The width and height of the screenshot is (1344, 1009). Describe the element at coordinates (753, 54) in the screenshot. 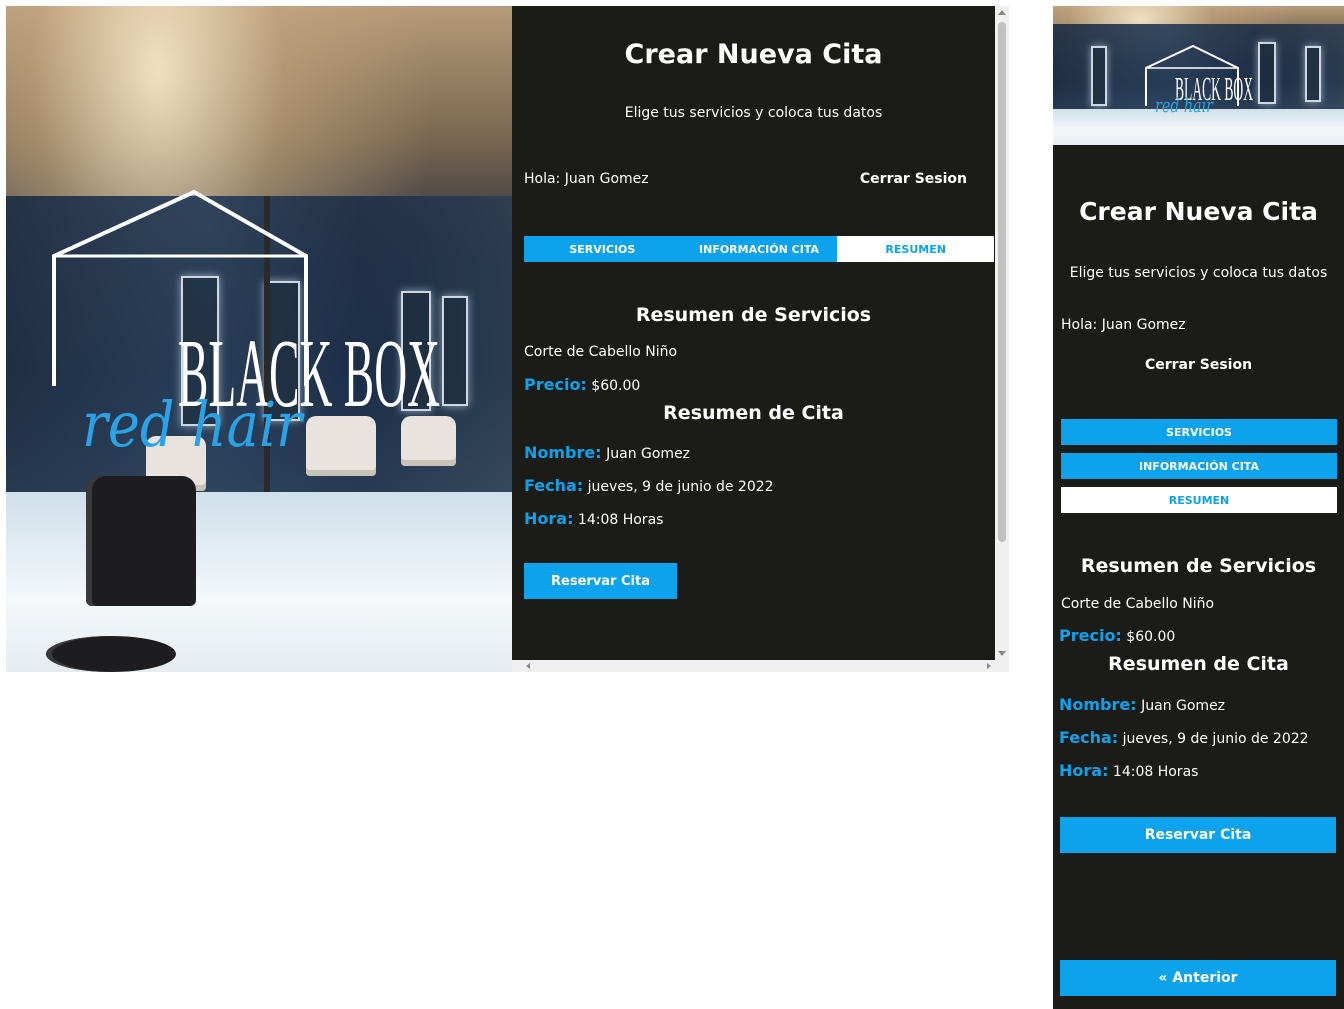

I see `page-title: Crear Nueva Cita` at that location.